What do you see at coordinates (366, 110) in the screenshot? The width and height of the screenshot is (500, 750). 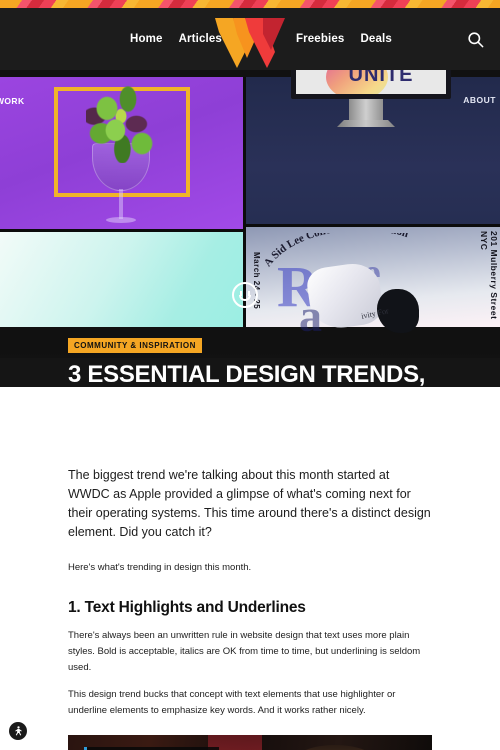 I see `monitor-stand-neck` at bounding box center [366, 110].